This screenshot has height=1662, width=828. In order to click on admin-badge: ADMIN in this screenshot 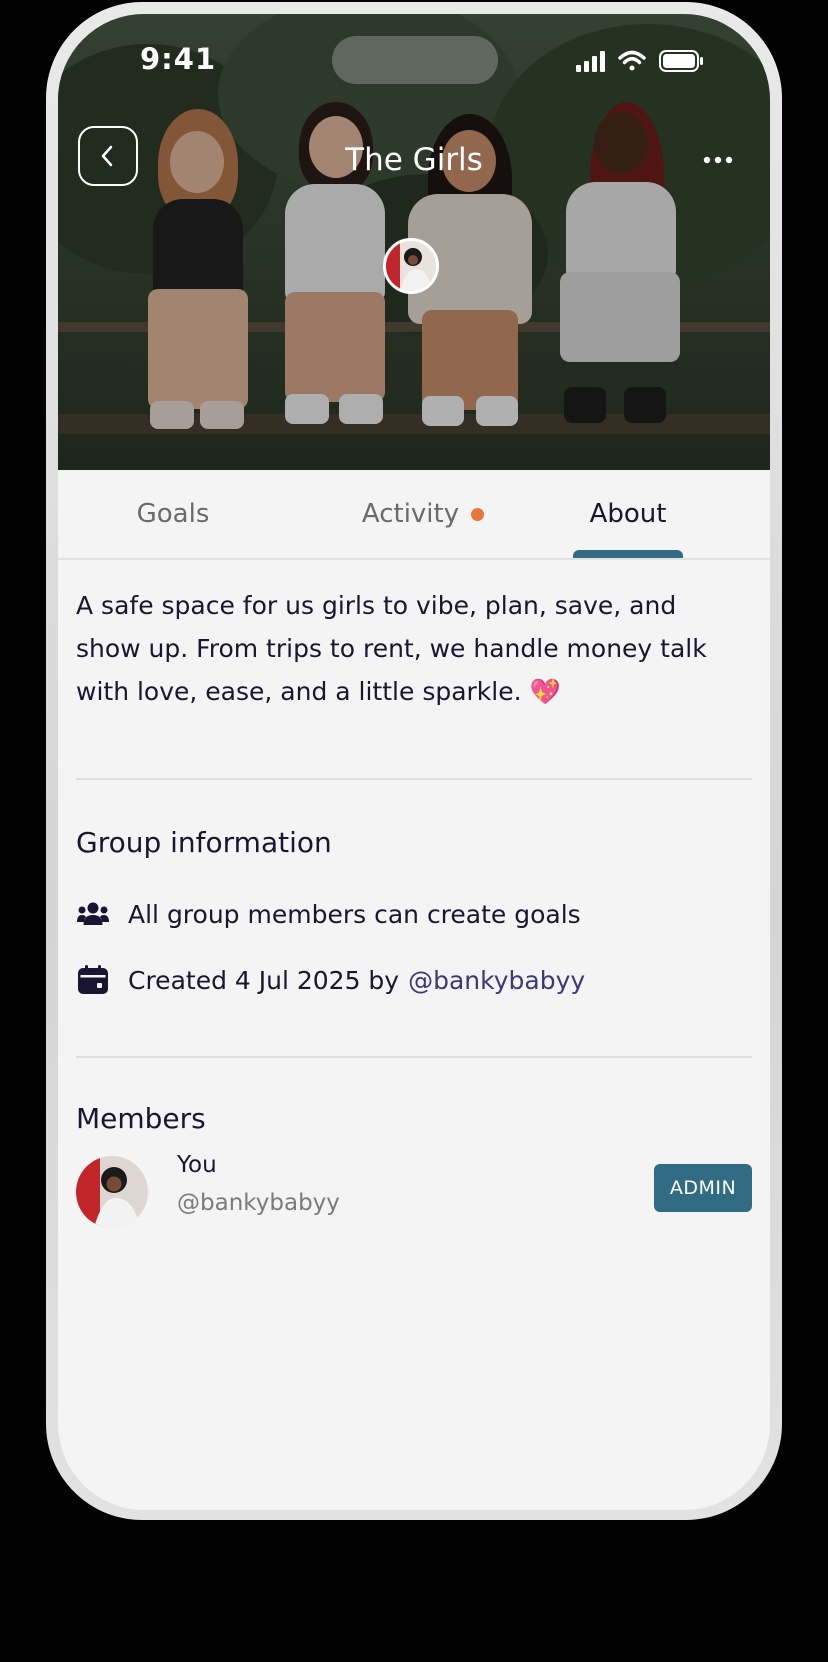, I will do `click(703, 1188)`.